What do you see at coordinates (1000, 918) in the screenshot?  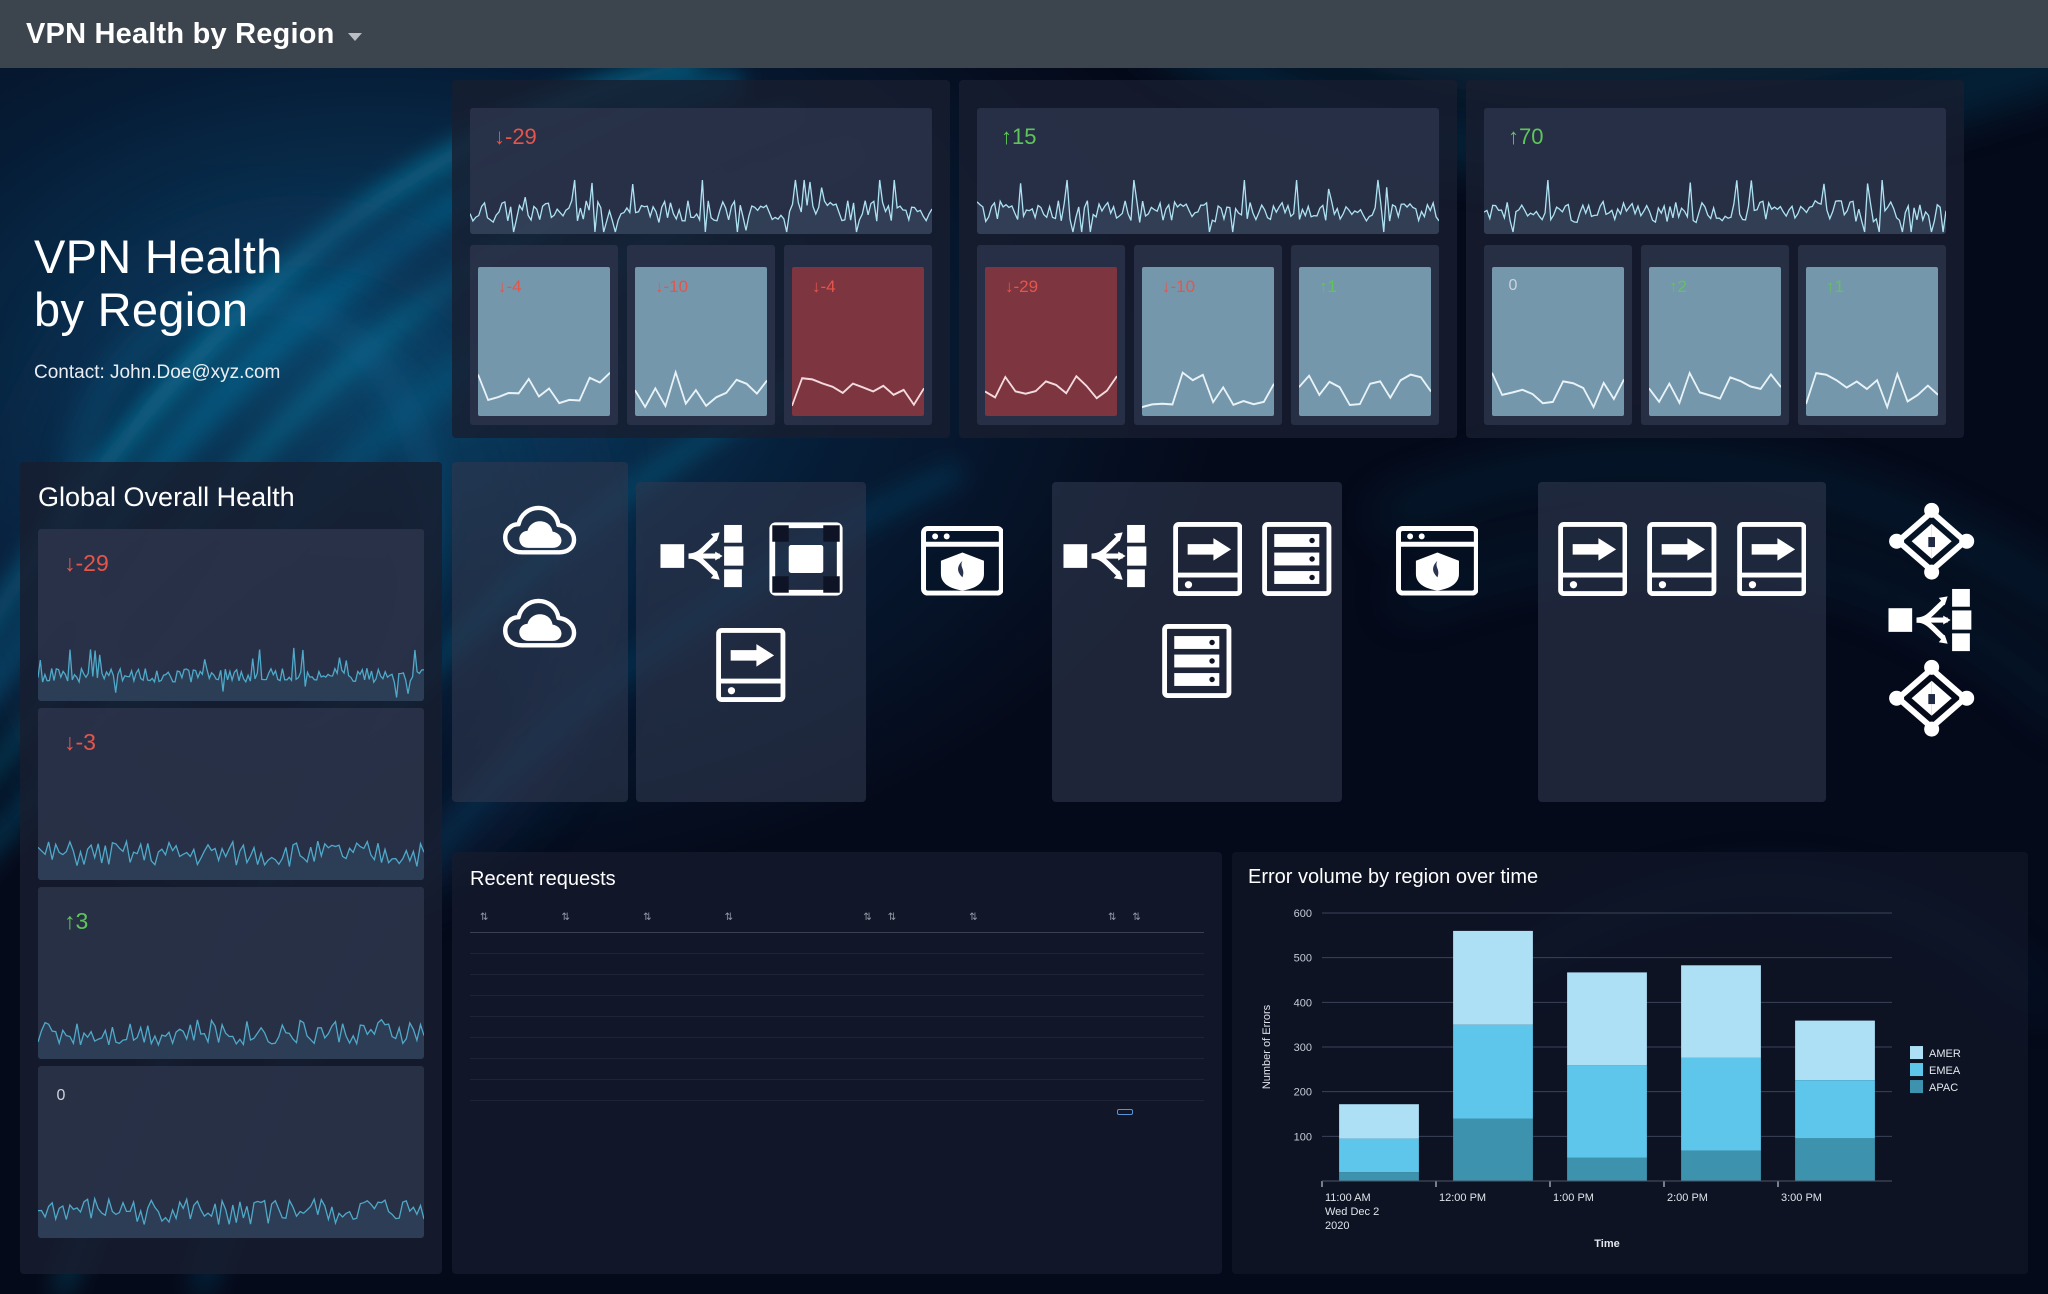 I see `column-header-_sourcetype: ⇅` at bounding box center [1000, 918].